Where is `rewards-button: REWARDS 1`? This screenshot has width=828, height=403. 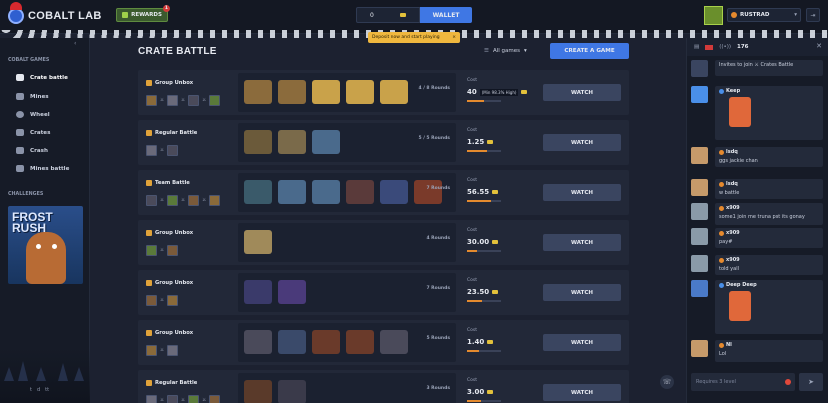 rewards-button: REWARDS 1 is located at coordinates (143, 13).